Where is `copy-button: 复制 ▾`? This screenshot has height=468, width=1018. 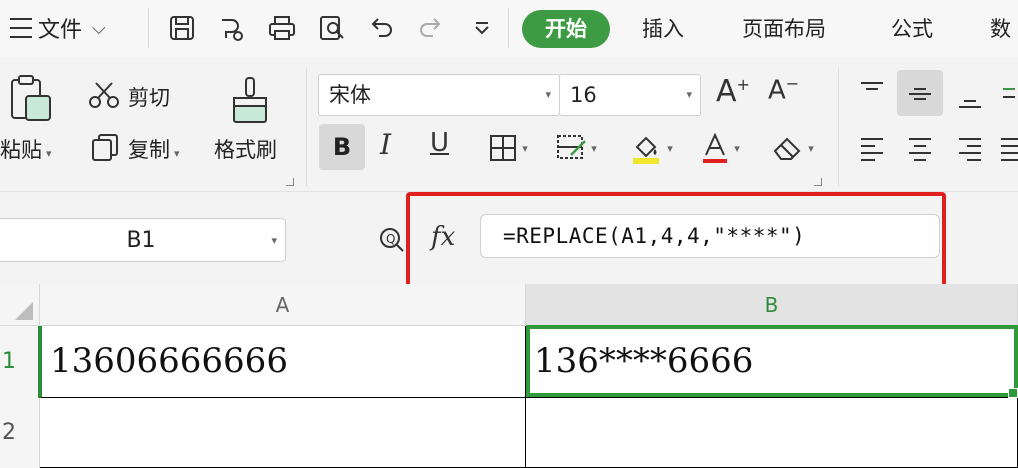 copy-button: 复制 ▾ is located at coordinates (154, 149).